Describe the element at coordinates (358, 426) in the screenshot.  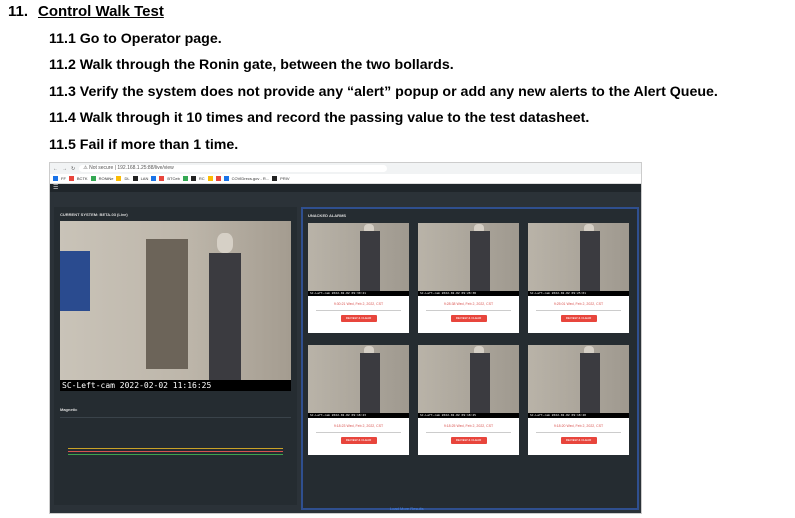
I see `alarm-time: 9:18:23 Wed, Feb 2, 2022, CST` at that location.